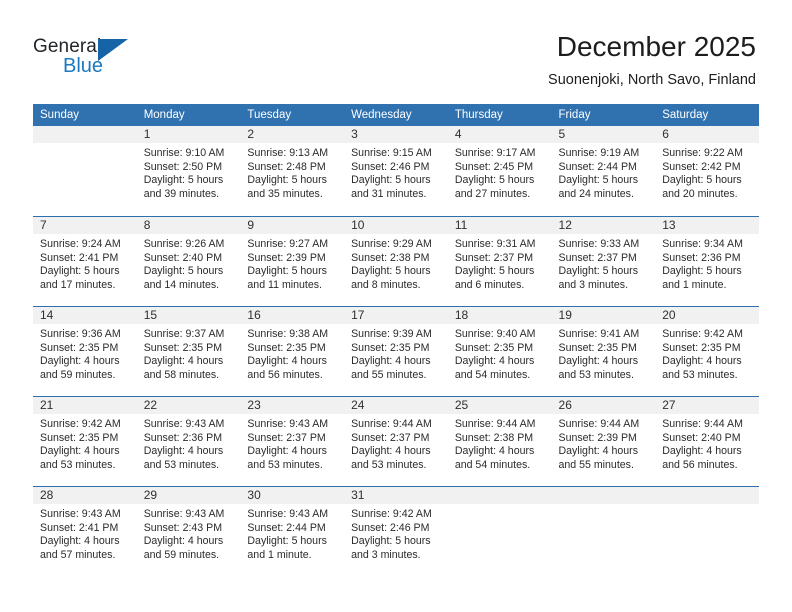  Describe the element at coordinates (391, 334) in the screenshot. I see `day-info-line: Sunrise: 9:39 AM` at that location.